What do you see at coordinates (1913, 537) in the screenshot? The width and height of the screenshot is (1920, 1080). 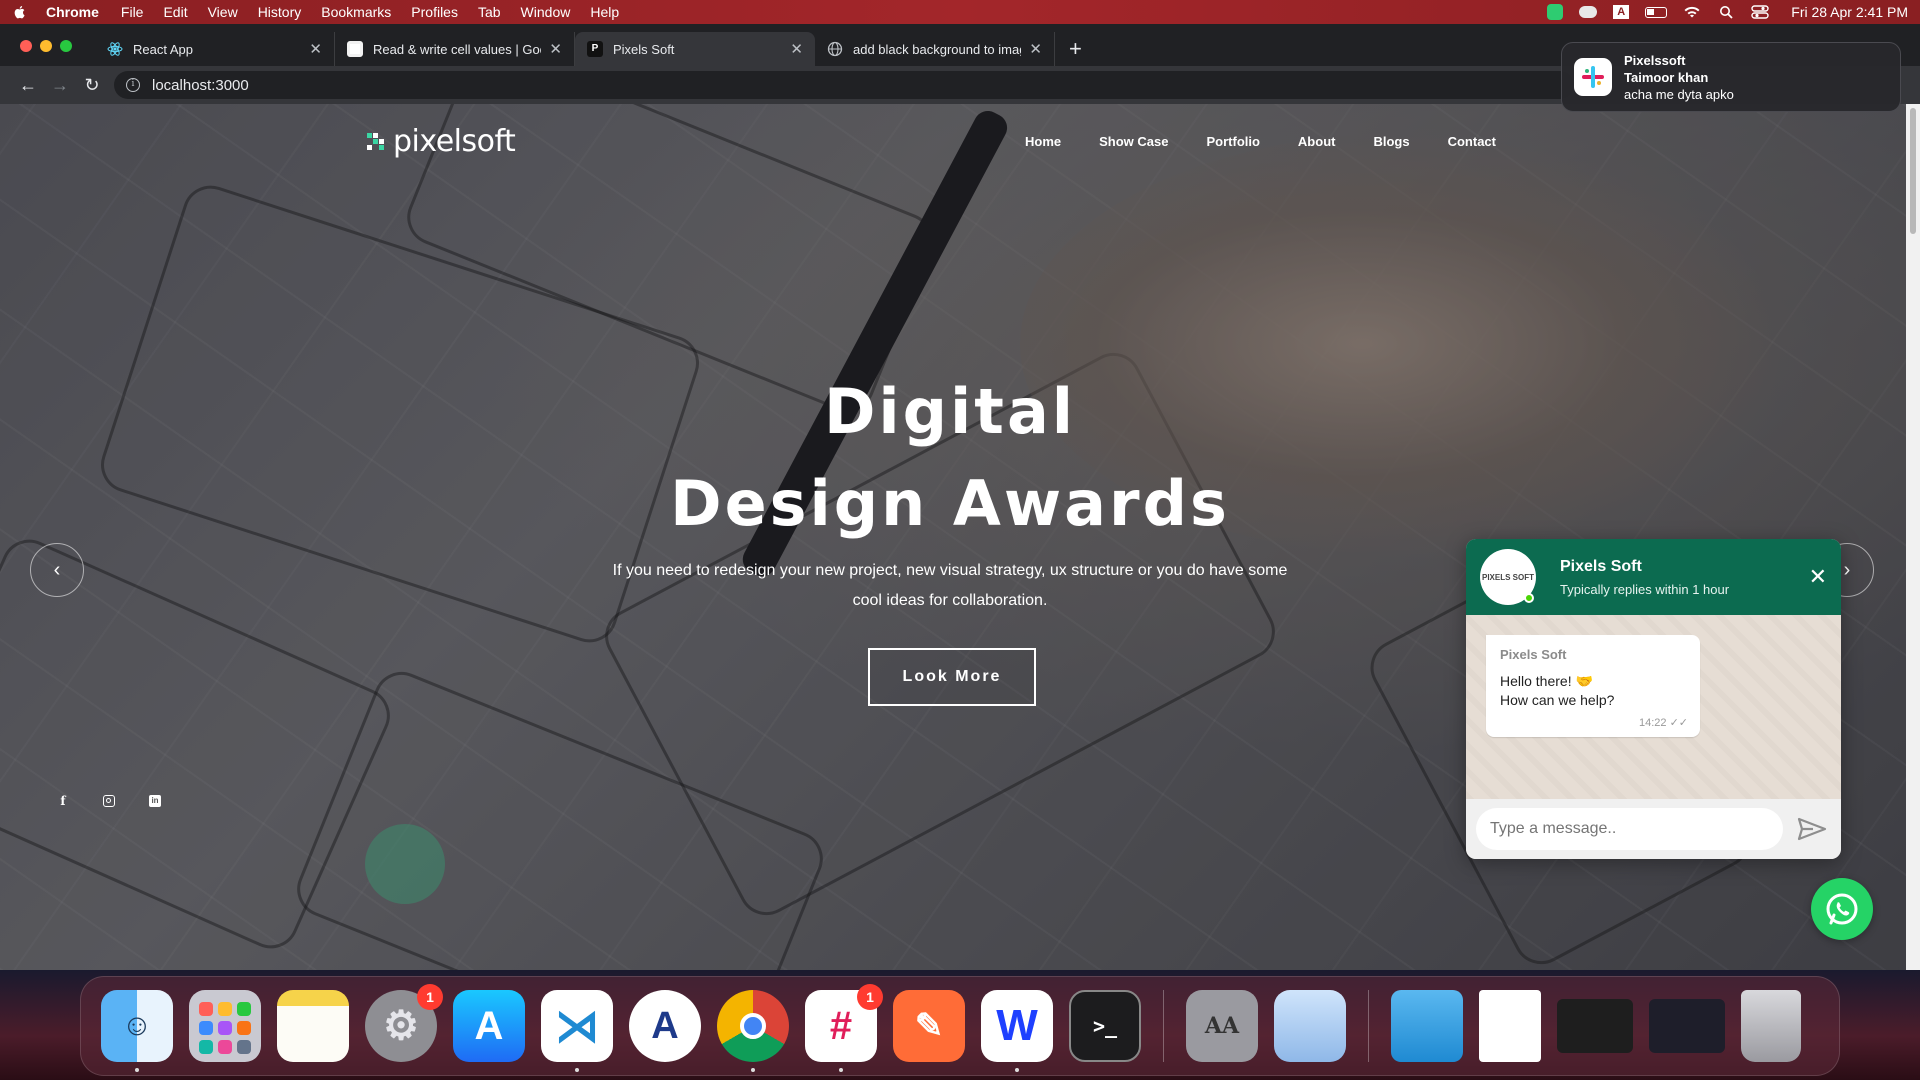 I see `page-scrollbar` at bounding box center [1913, 537].